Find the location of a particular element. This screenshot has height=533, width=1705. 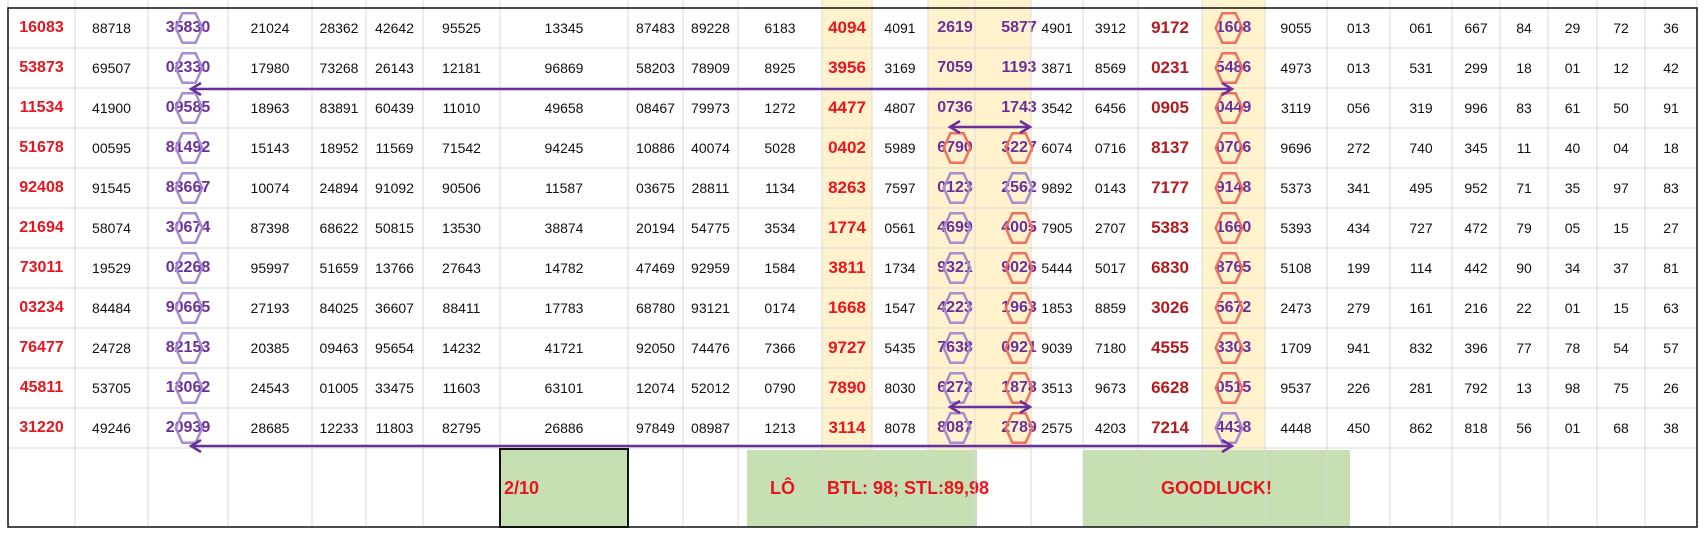

third-prize-b-cell: 24894 is located at coordinates (339, 188).